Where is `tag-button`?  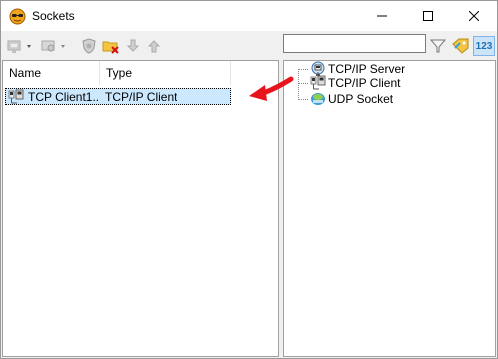 tag-button is located at coordinates (461, 46).